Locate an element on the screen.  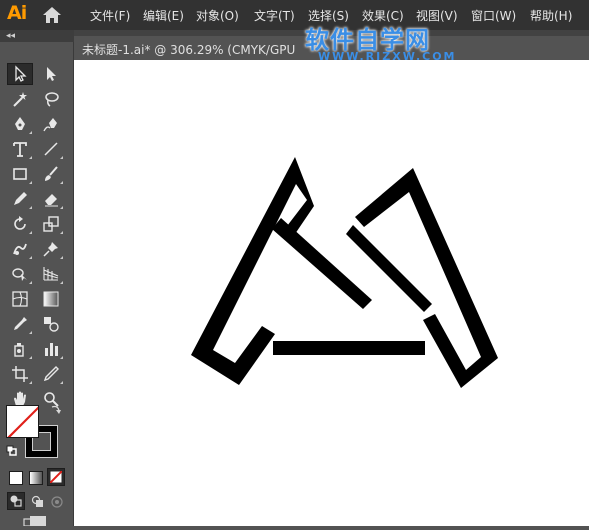
symbol-sprayer-tool is located at coordinates (20, 349).